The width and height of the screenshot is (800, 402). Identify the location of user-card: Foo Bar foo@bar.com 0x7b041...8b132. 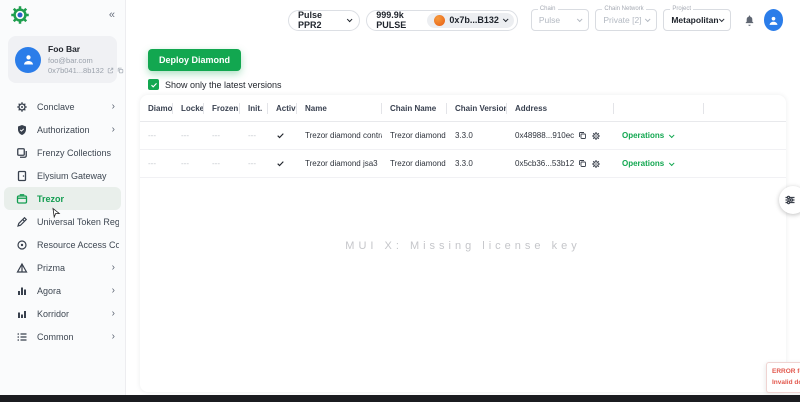
(66, 59).